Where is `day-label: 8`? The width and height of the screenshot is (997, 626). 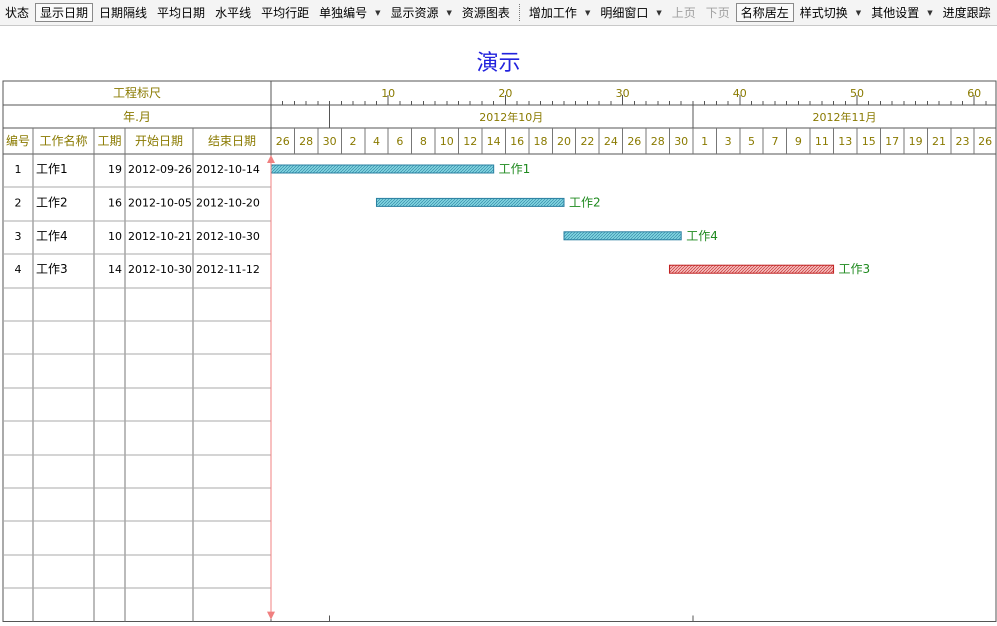 day-label: 8 is located at coordinates (423, 141).